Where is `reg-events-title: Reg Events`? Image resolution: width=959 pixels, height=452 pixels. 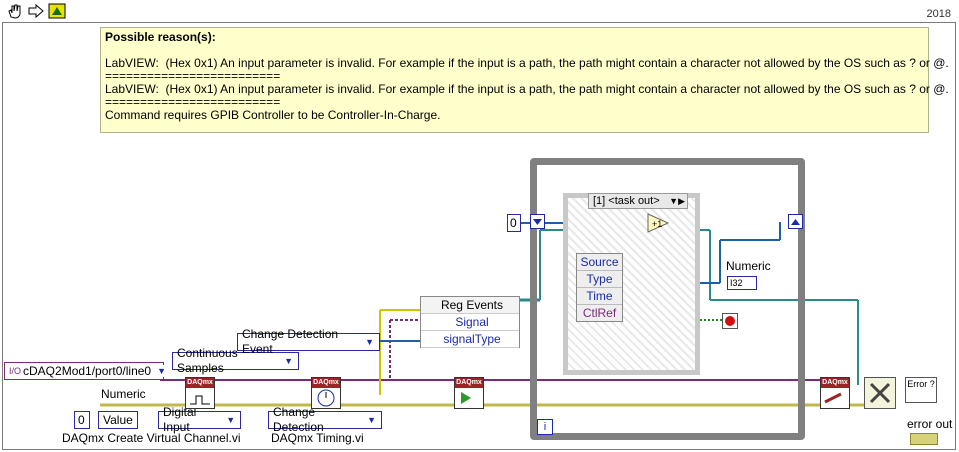
reg-events-title: Reg Events is located at coordinates (470, 305).